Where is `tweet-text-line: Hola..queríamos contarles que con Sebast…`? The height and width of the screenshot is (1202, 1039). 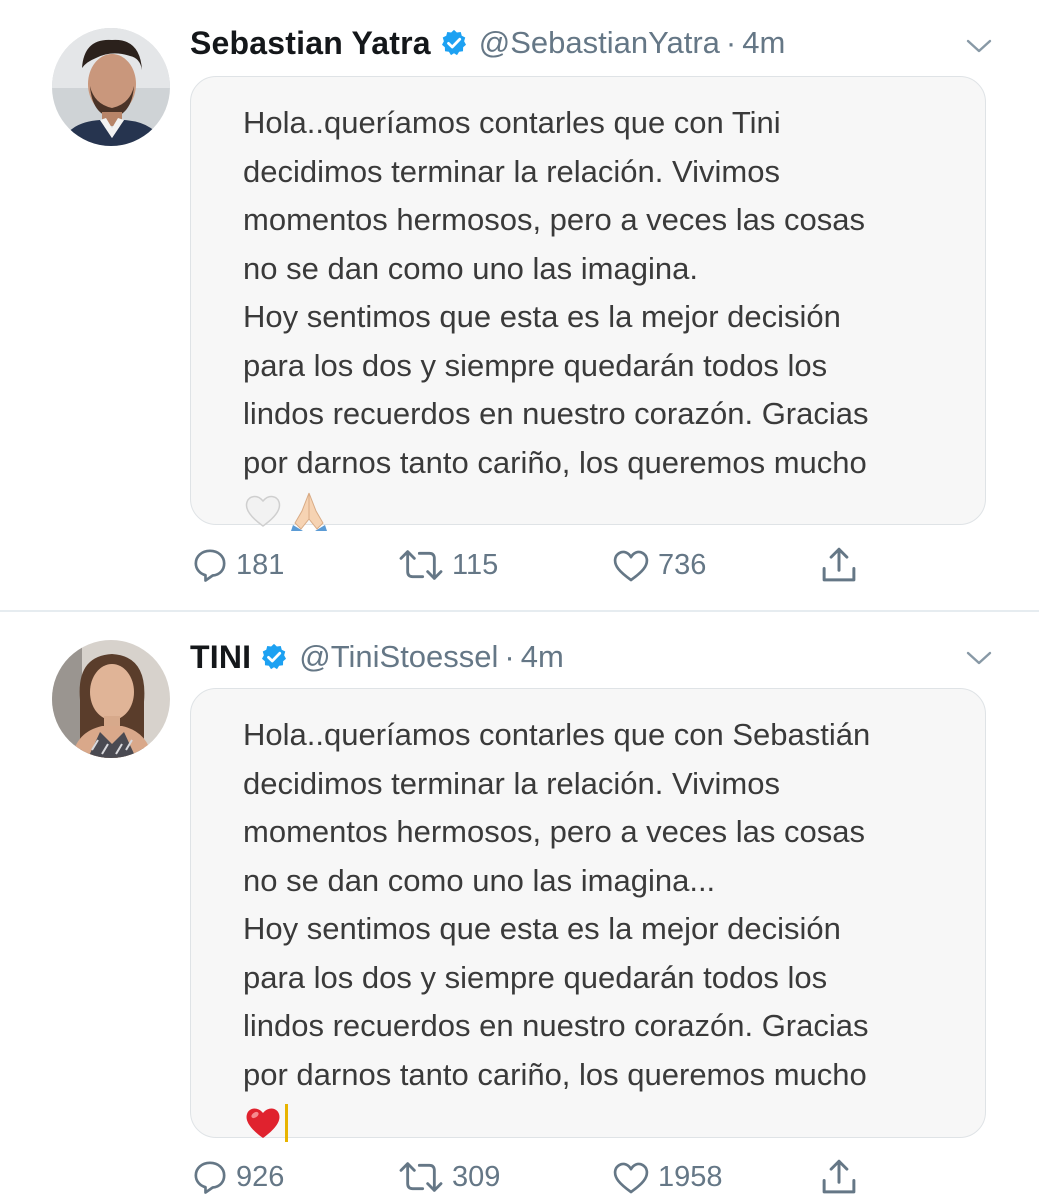
tweet-text-line: Hola..queríamos contarles que con Sebast… is located at coordinates (557, 734).